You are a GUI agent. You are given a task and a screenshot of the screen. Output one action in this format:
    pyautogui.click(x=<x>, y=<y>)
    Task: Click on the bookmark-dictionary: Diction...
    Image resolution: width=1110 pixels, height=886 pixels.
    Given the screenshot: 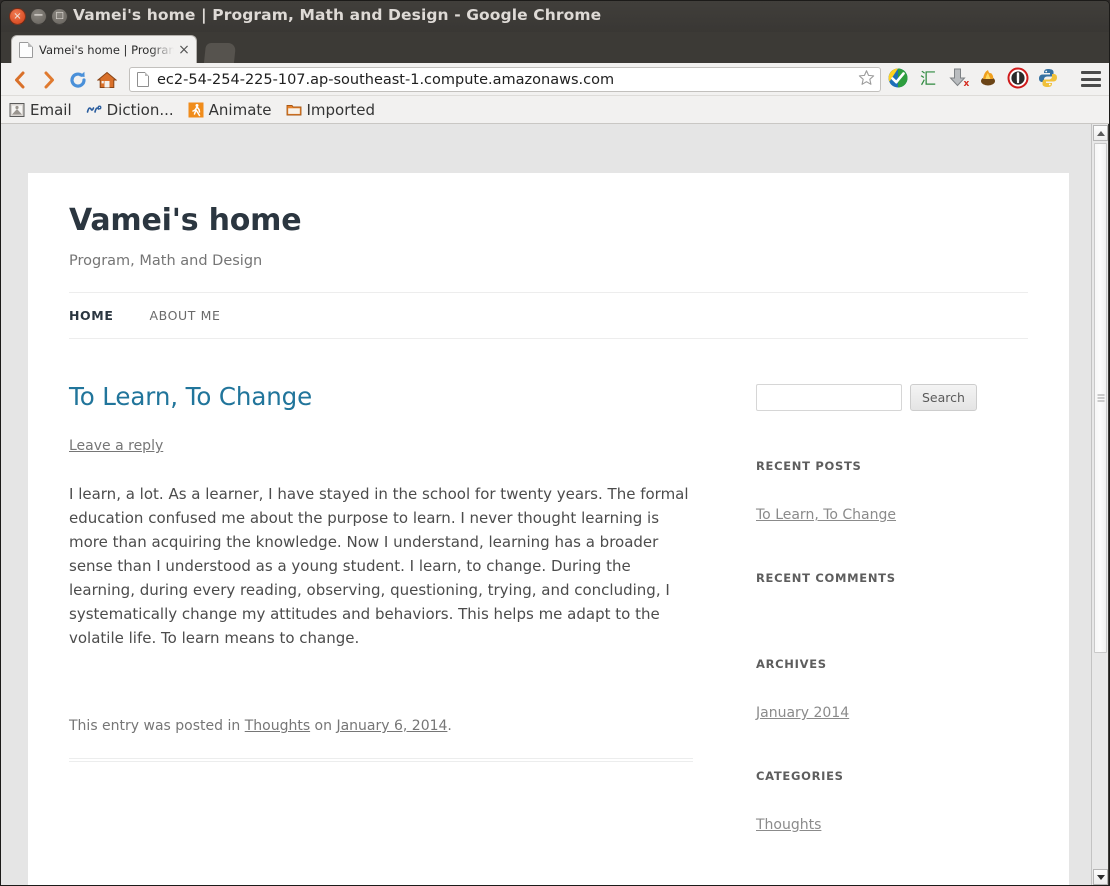 What is the action you would take?
    pyautogui.click(x=130, y=110)
    